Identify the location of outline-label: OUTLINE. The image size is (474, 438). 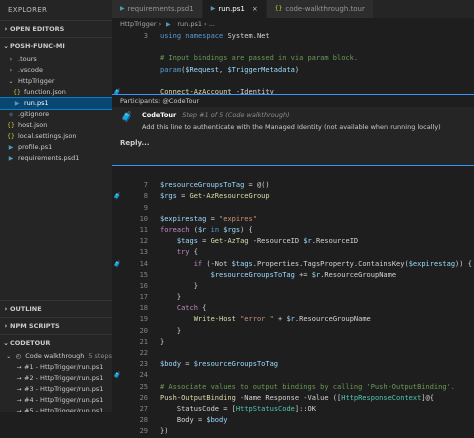
(26, 309).